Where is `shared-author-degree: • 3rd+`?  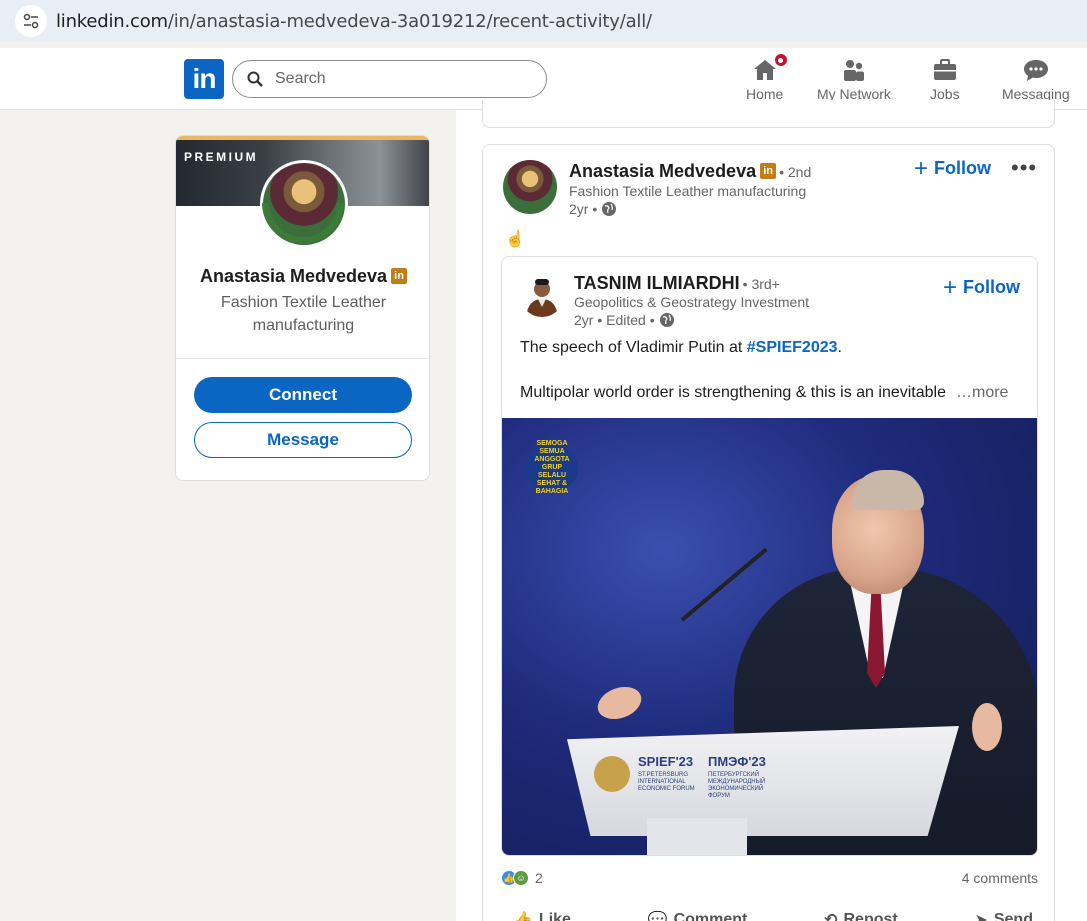 shared-author-degree: • 3rd+ is located at coordinates (761, 284).